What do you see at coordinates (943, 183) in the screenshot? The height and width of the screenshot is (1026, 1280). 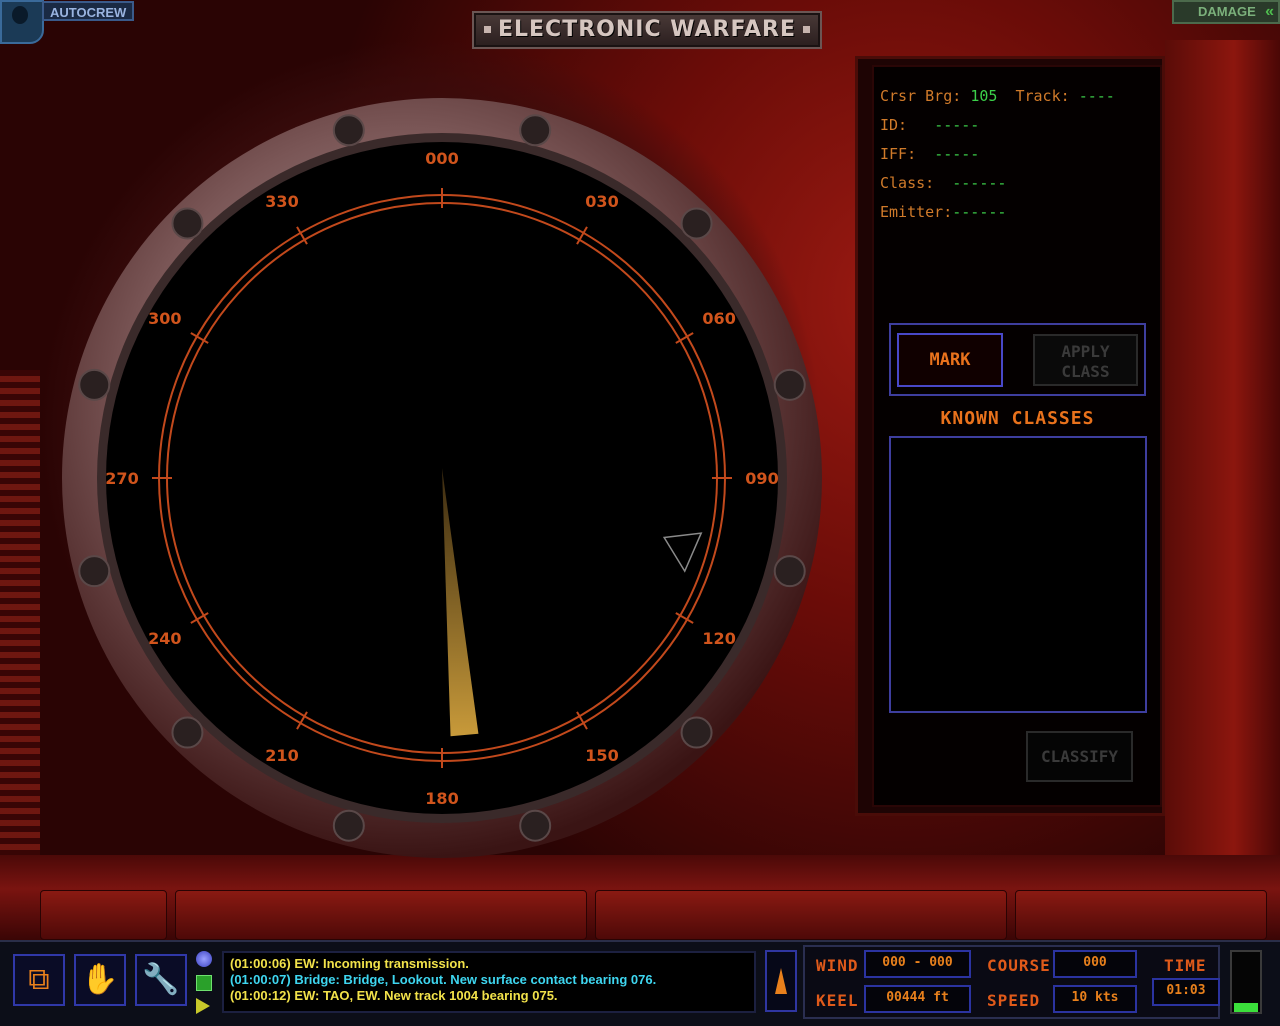 I see `class-readout: Class: ------` at bounding box center [943, 183].